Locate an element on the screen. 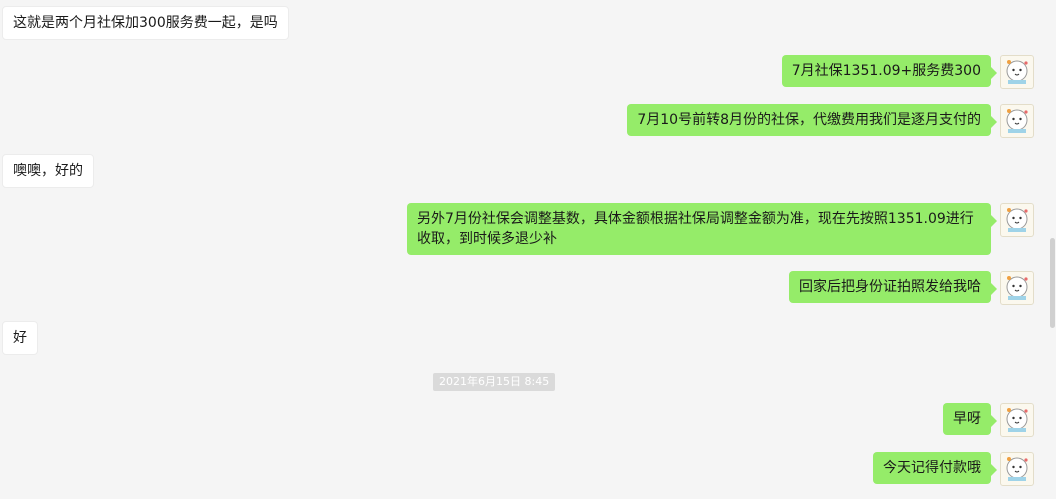 Image resolution: width=1056 pixels, height=499 pixels. message-text: 今天记得付款哦 is located at coordinates (932, 468).